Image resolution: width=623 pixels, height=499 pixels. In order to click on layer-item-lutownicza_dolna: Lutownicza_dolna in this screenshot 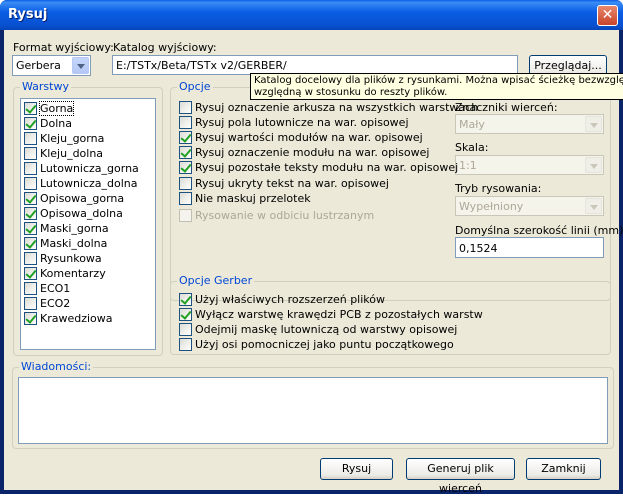, I will do `click(81, 183)`.